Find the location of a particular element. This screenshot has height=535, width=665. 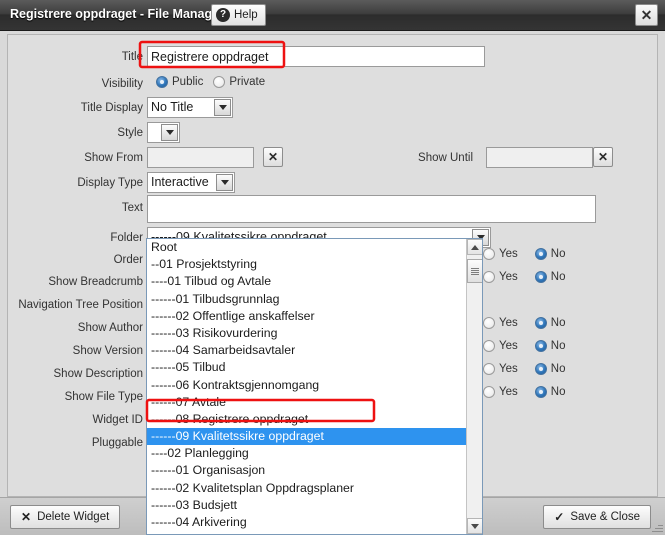

label-show-file-type: Show File Type is located at coordinates (103, 397).